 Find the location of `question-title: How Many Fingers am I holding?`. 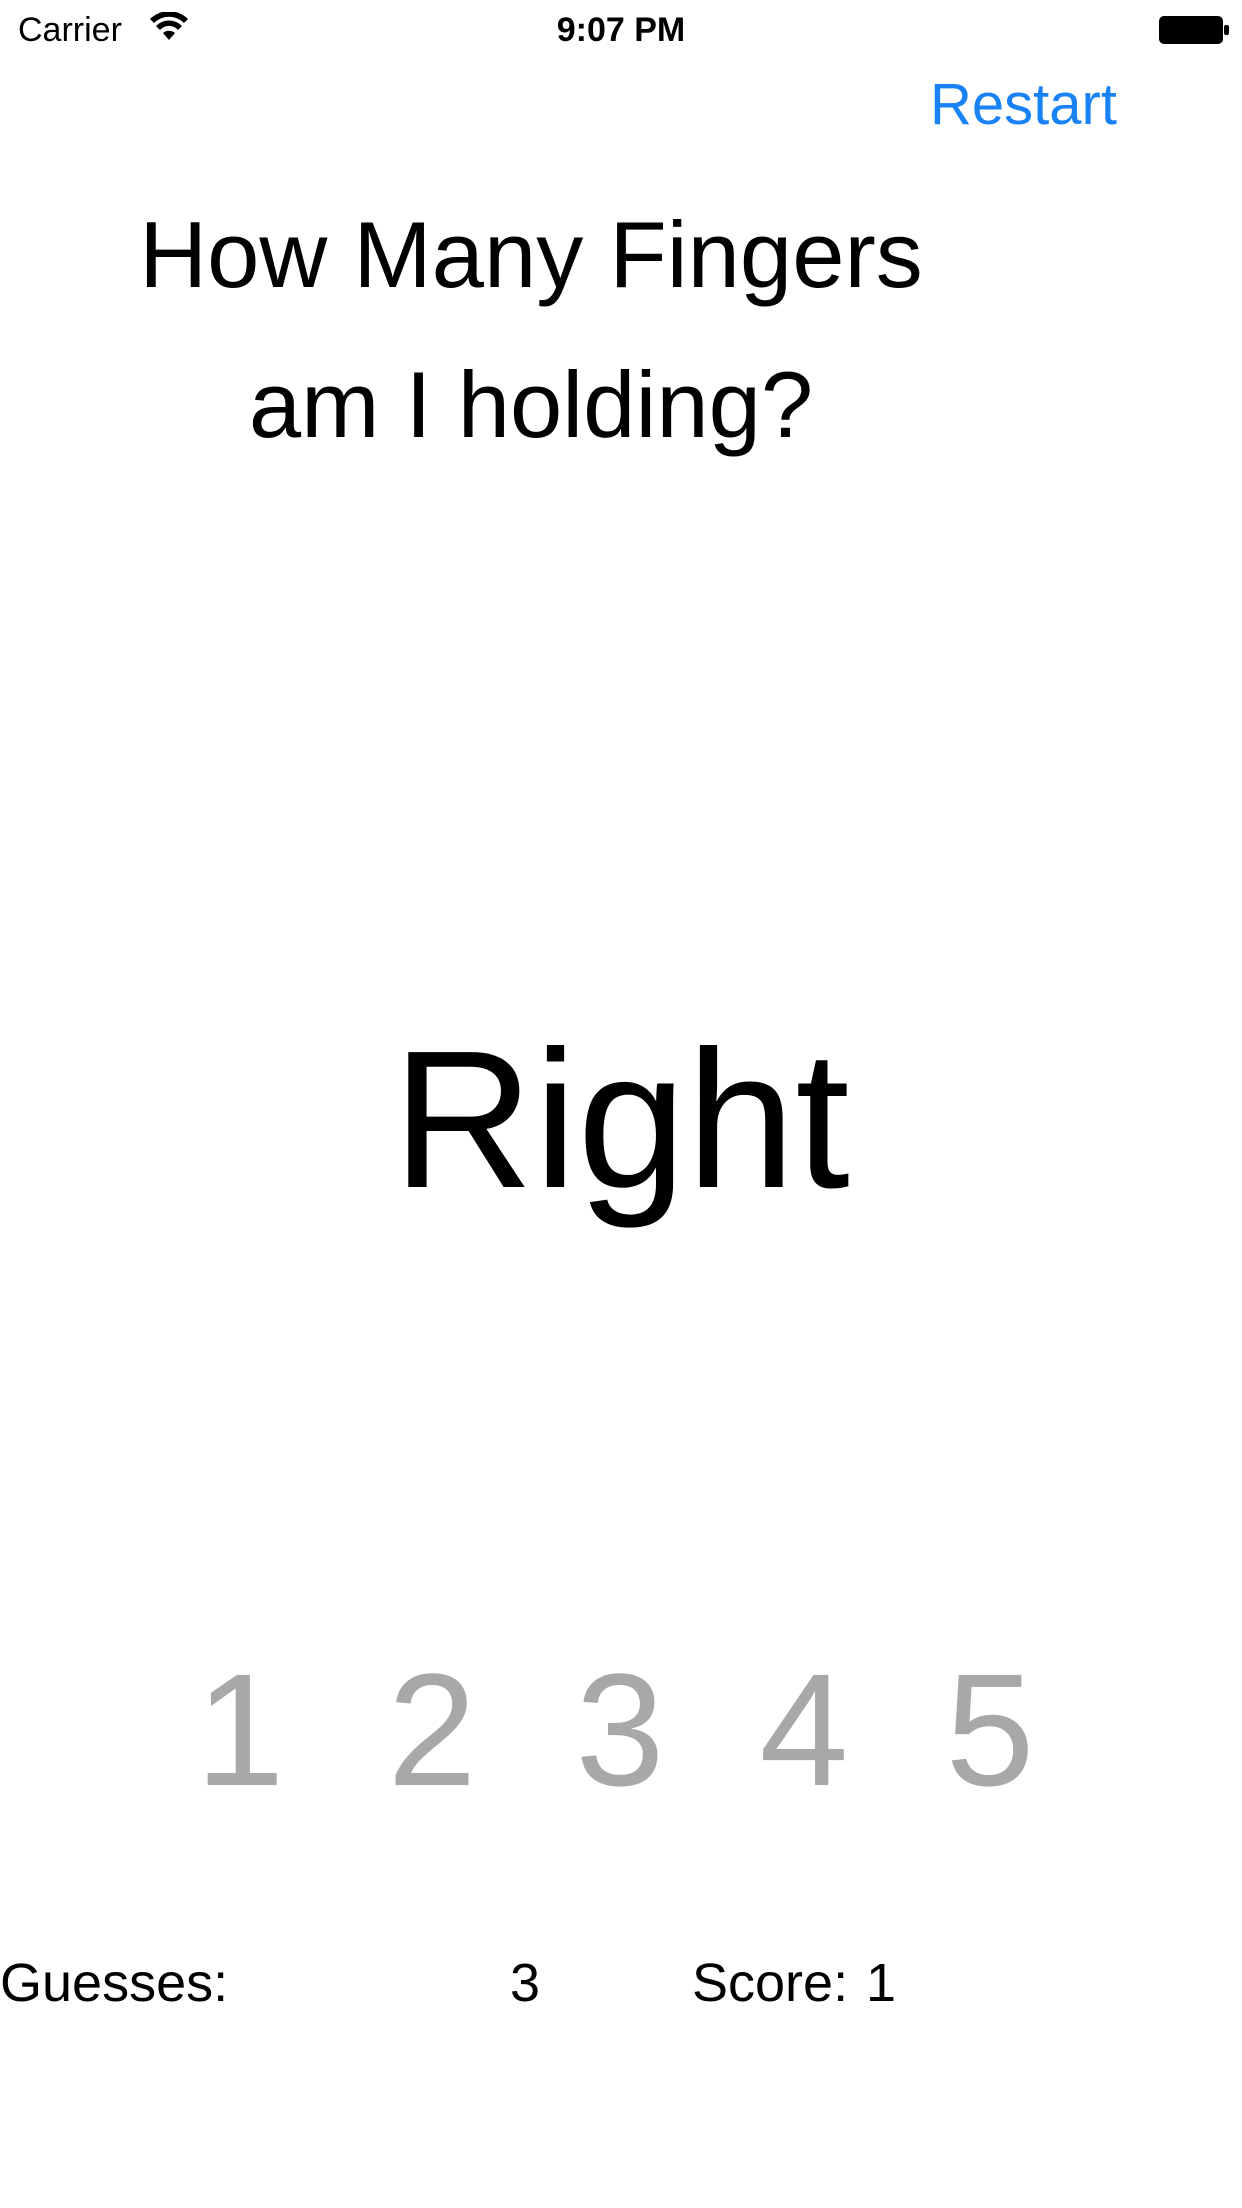

question-title: How Many Fingers am I holding? is located at coordinates (531, 330).